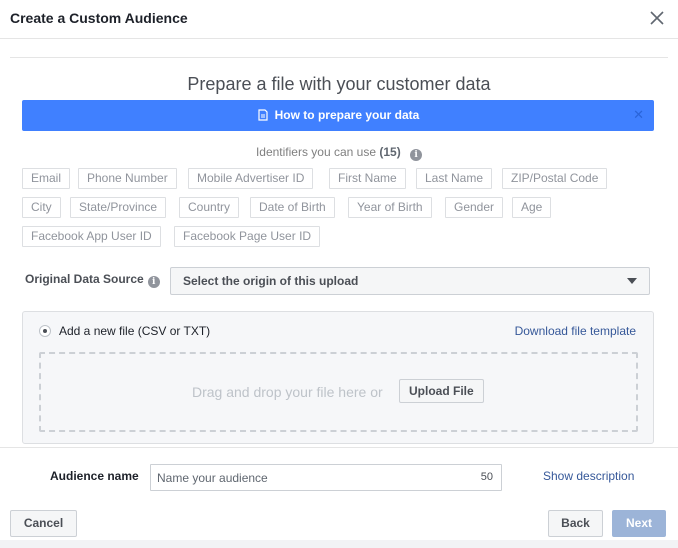 Image resolution: width=678 pixels, height=548 pixels. Describe the element at coordinates (575, 523) in the screenshot. I see `back-button: Back` at that location.